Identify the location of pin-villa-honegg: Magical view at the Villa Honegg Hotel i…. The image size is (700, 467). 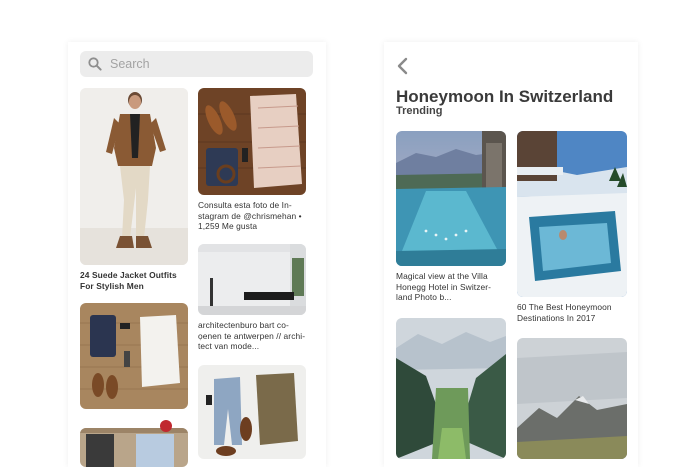
(451, 217).